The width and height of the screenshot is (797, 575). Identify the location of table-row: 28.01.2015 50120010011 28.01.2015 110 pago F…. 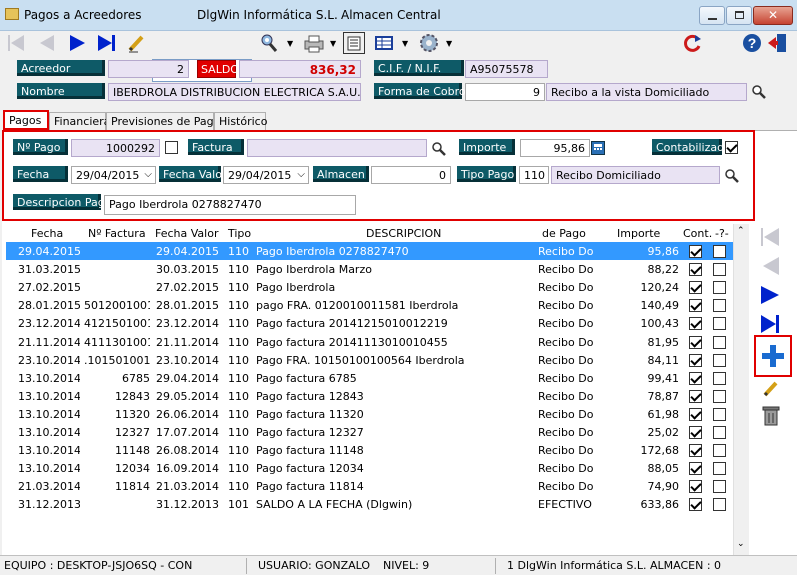
(370, 305).